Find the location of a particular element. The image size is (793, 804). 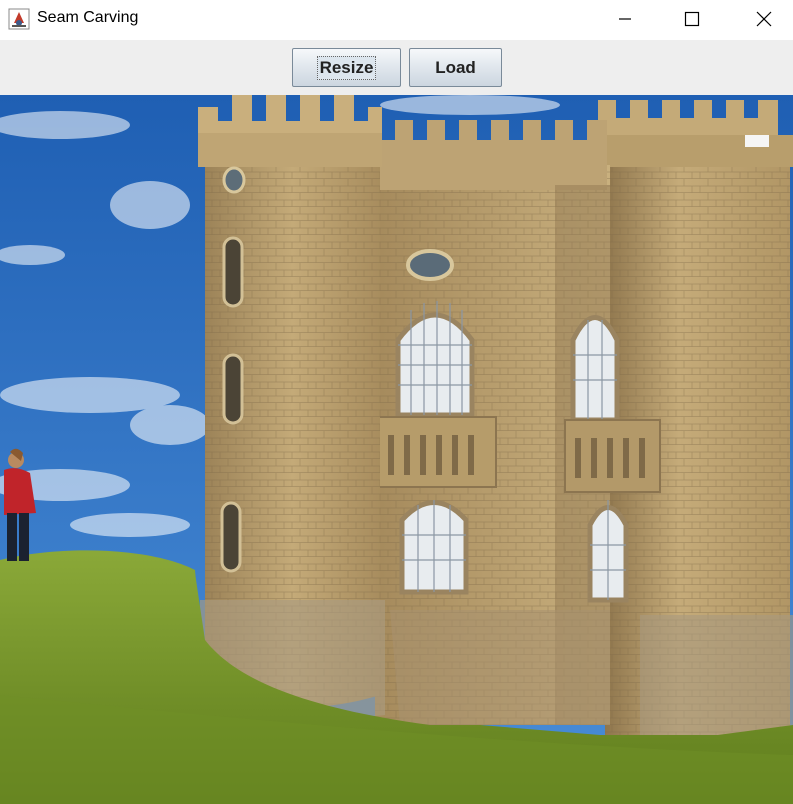

resize-button: Resize is located at coordinates (346, 67).